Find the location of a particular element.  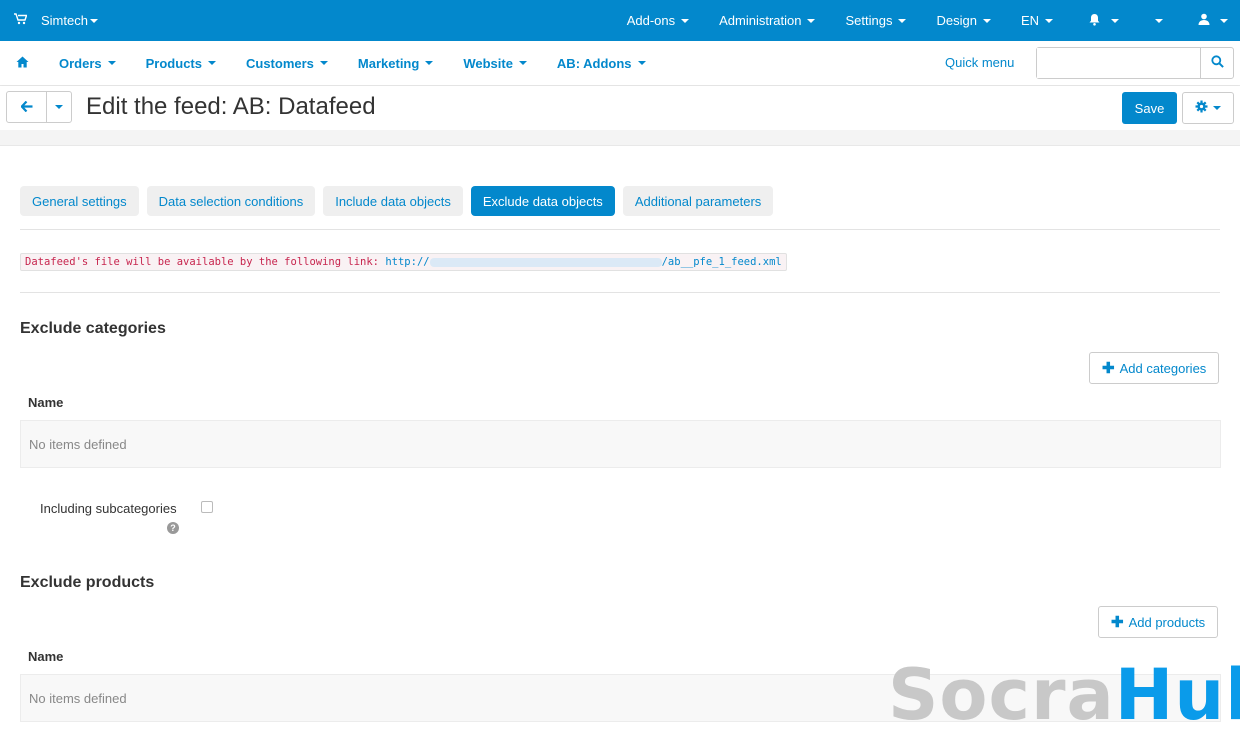

nav-website: Website is located at coordinates (495, 63).